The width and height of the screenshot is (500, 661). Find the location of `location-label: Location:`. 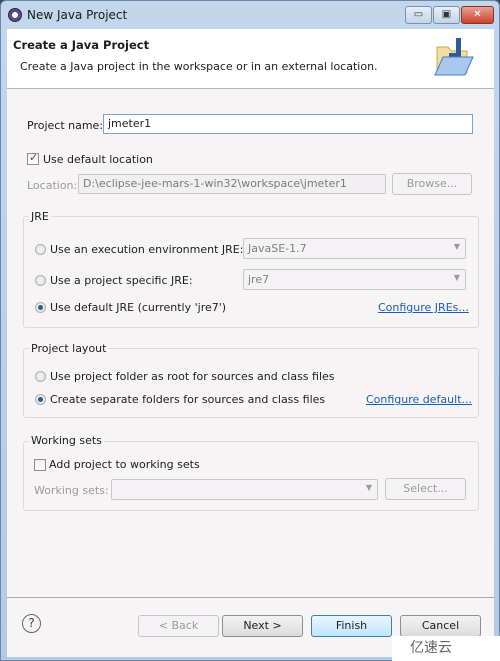

location-label: Location: is located at coordinates (52, 185).